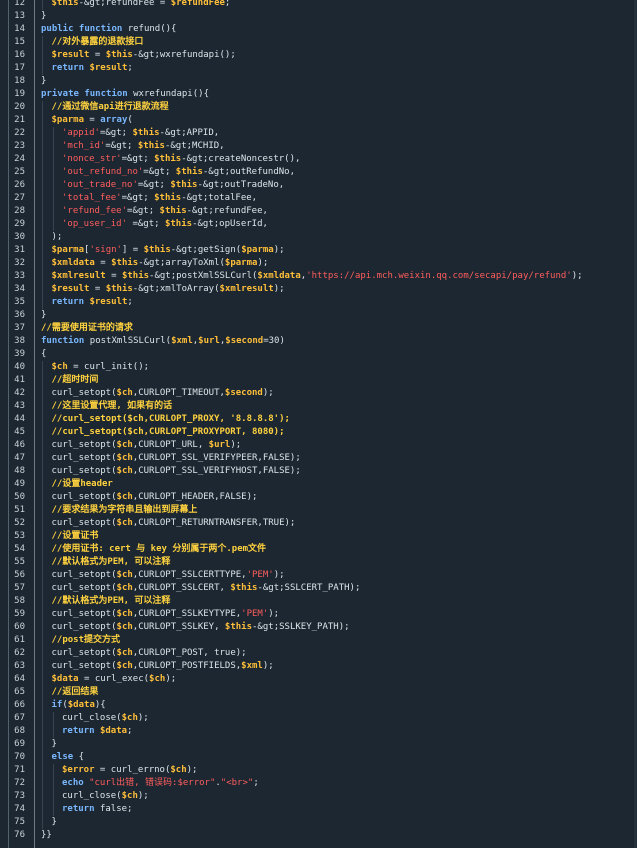 The width and height of the screenshot is (637, 848). Describe the element at coordinates (318, 55) in the screenshot. I see `code-line: 16 $result = $this-&gt;wxrefundapi();` at that location.